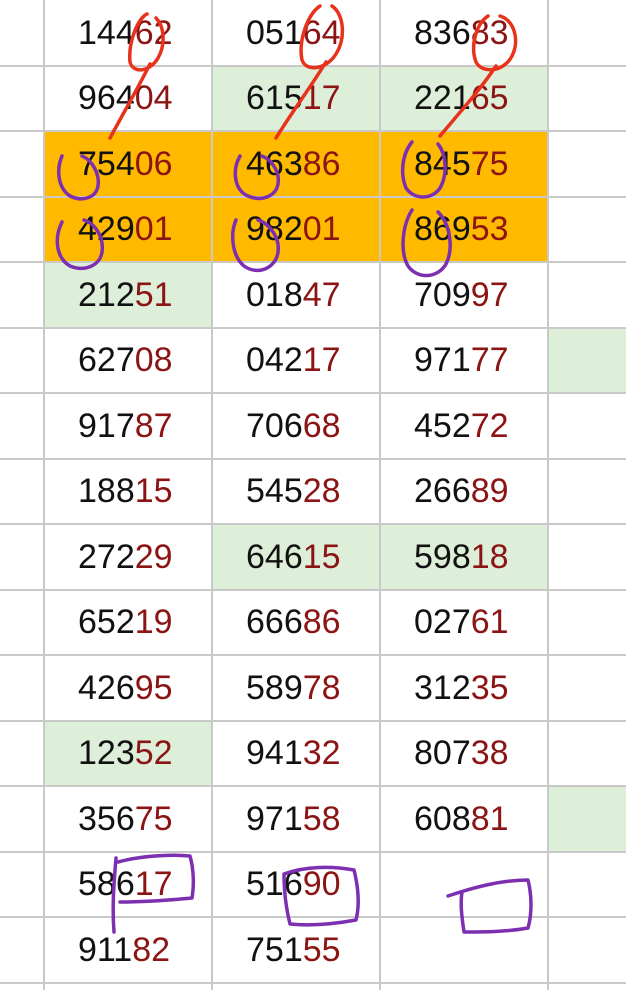  I want to click on table-cell: 545 28, so click(293, 492).